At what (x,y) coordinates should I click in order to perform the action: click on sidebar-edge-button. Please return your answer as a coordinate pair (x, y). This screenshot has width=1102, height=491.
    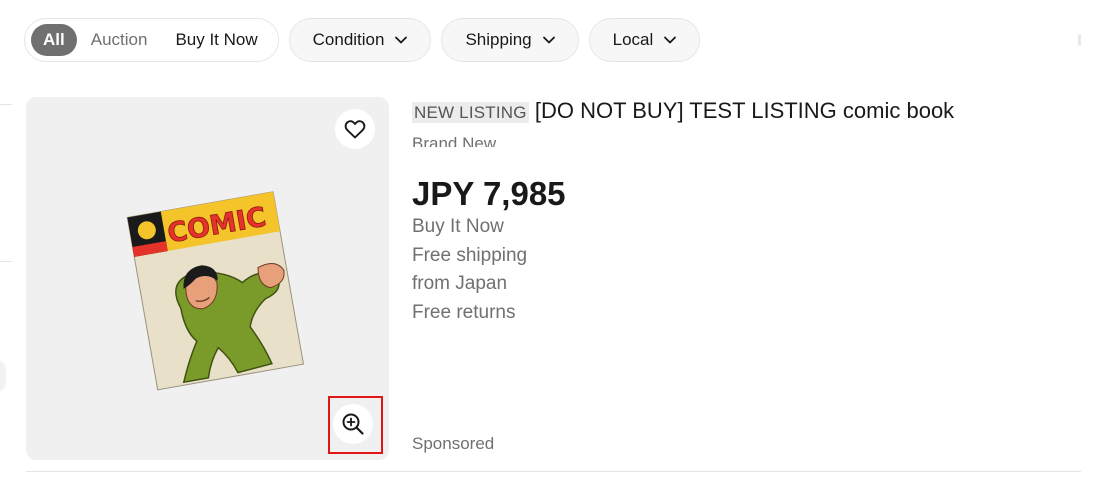
    Looking at the image, I should click on (3, 376).